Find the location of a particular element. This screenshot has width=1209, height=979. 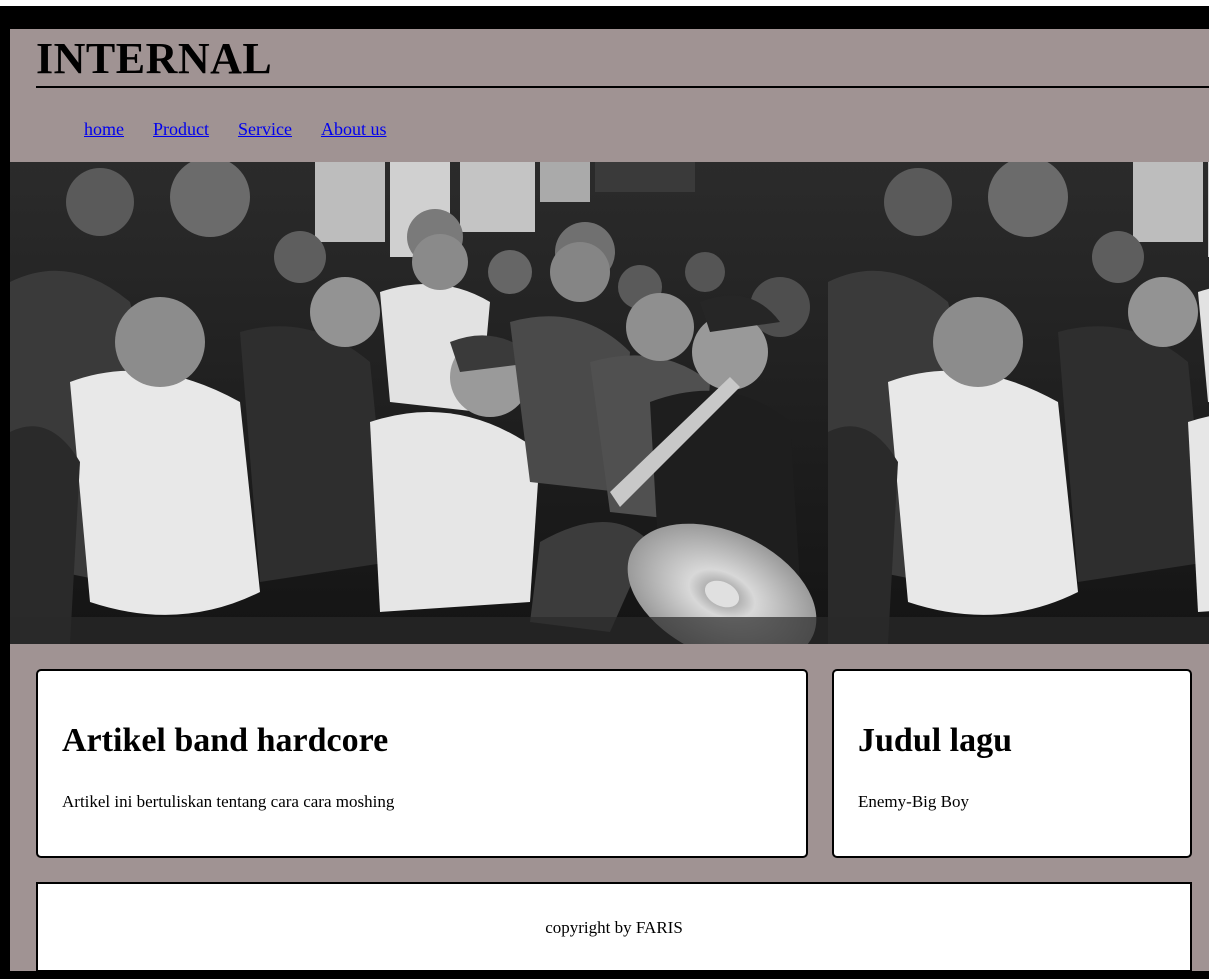

nav-link-home: home is located at coordinates (104, 129).